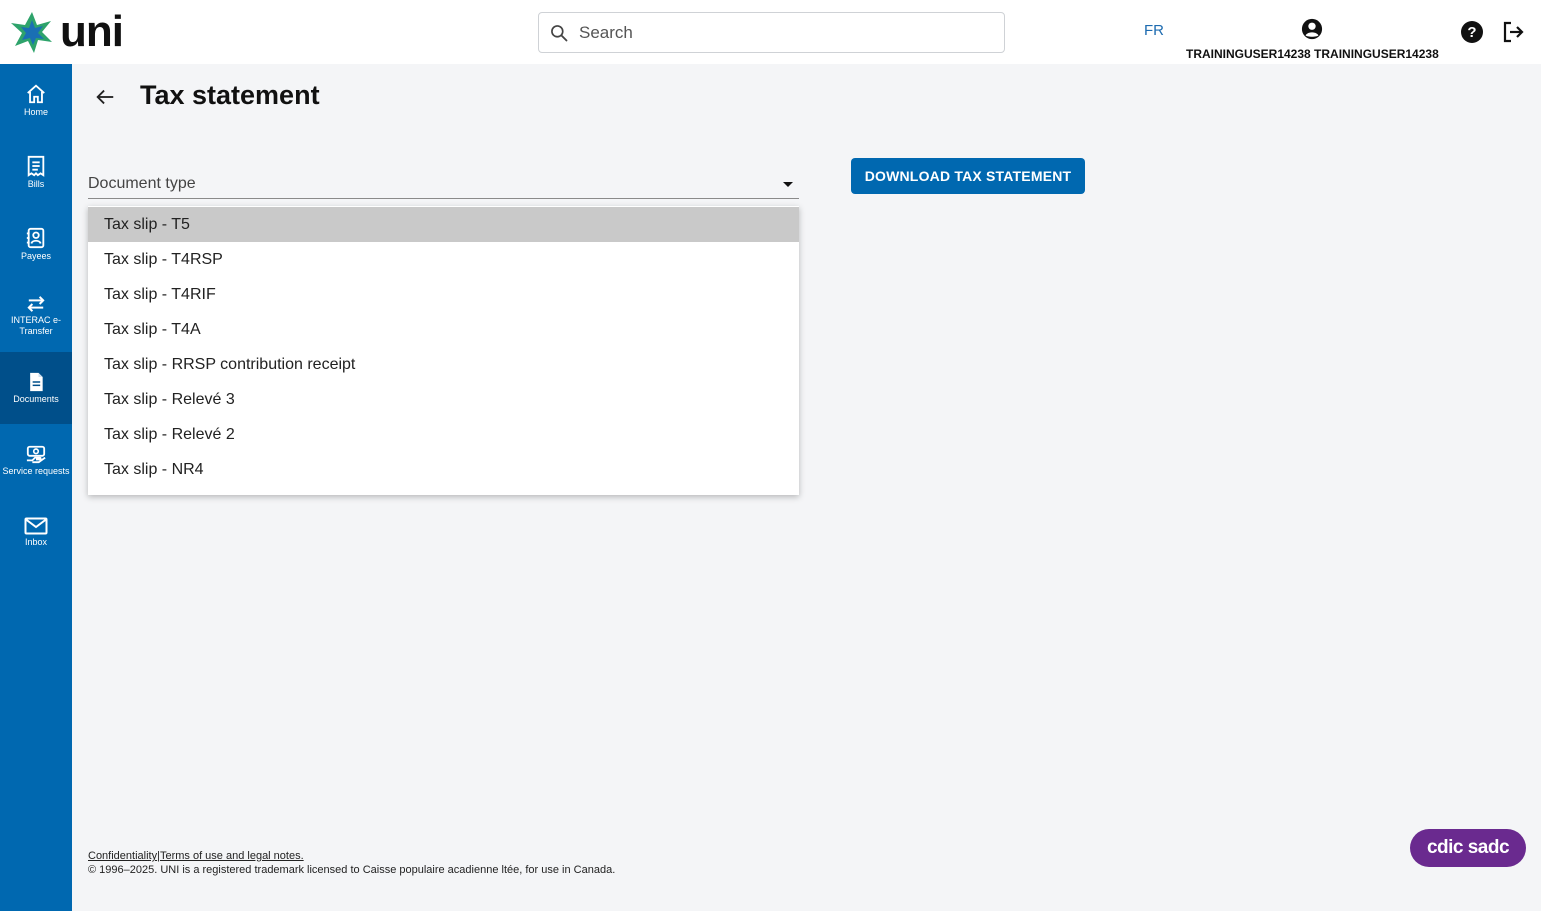  I want to click on sidebar-item-home: Home, so click(36, 100).